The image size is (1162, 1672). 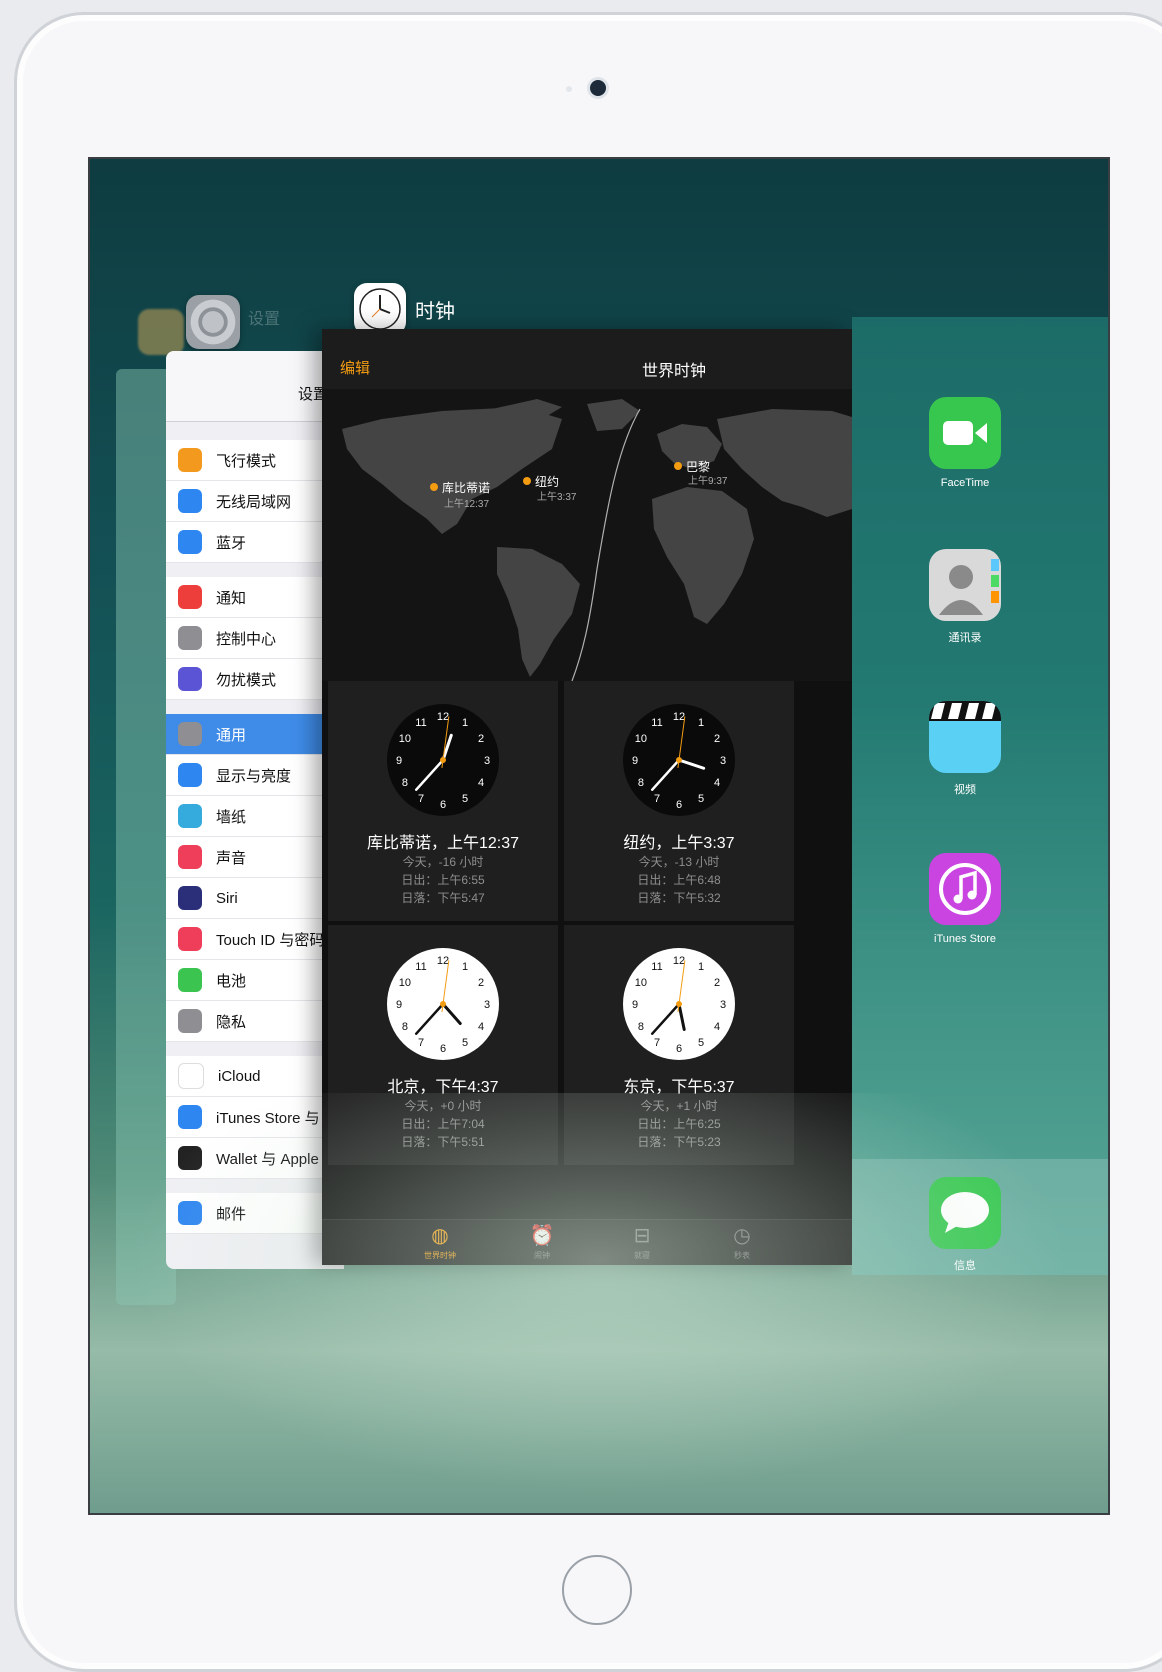 I want to click on settings-row: iTunes Store 与 App Store, so click(x=255, y=1117).